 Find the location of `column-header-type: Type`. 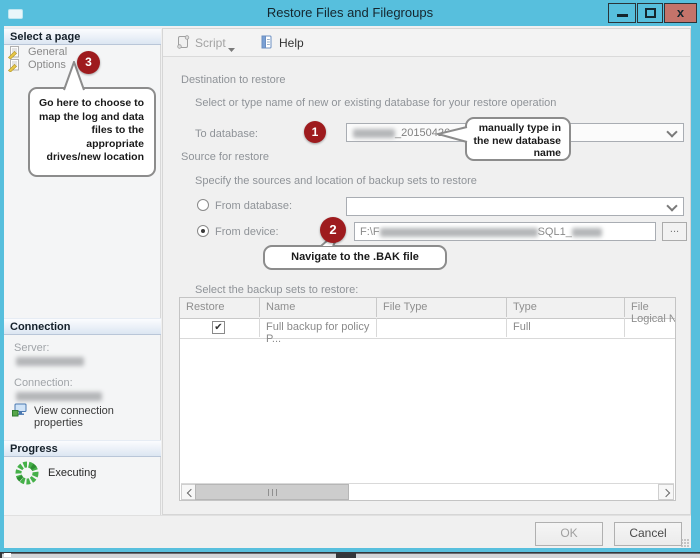

column-header-type: Type is located at coordinates (566, 307).